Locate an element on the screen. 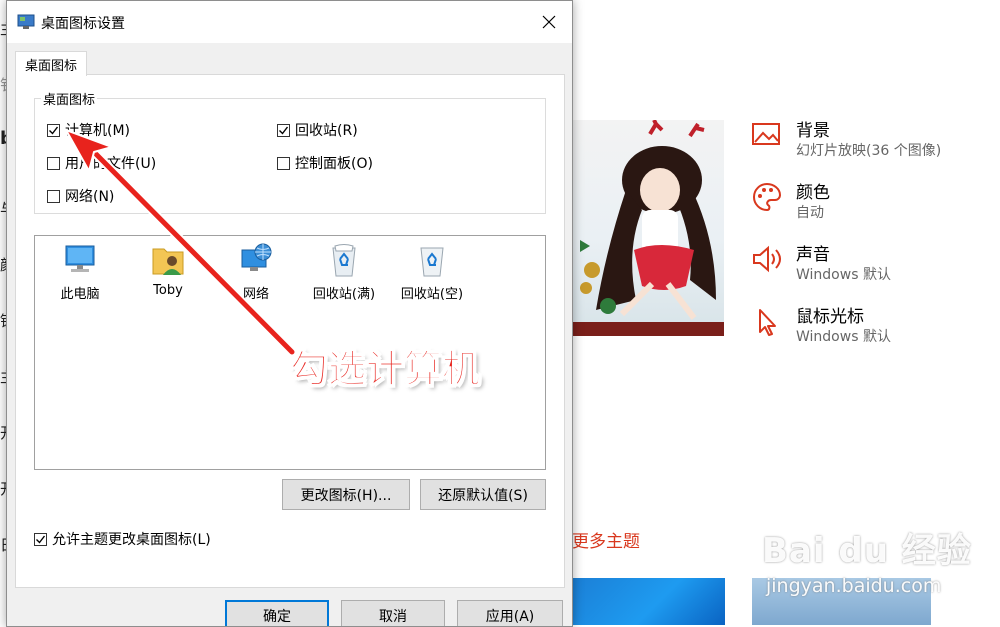 Image resolution: width=1000 pixels, height=627 pixels. icon-label: 回收站(空) is located at coordinates (432, 294).